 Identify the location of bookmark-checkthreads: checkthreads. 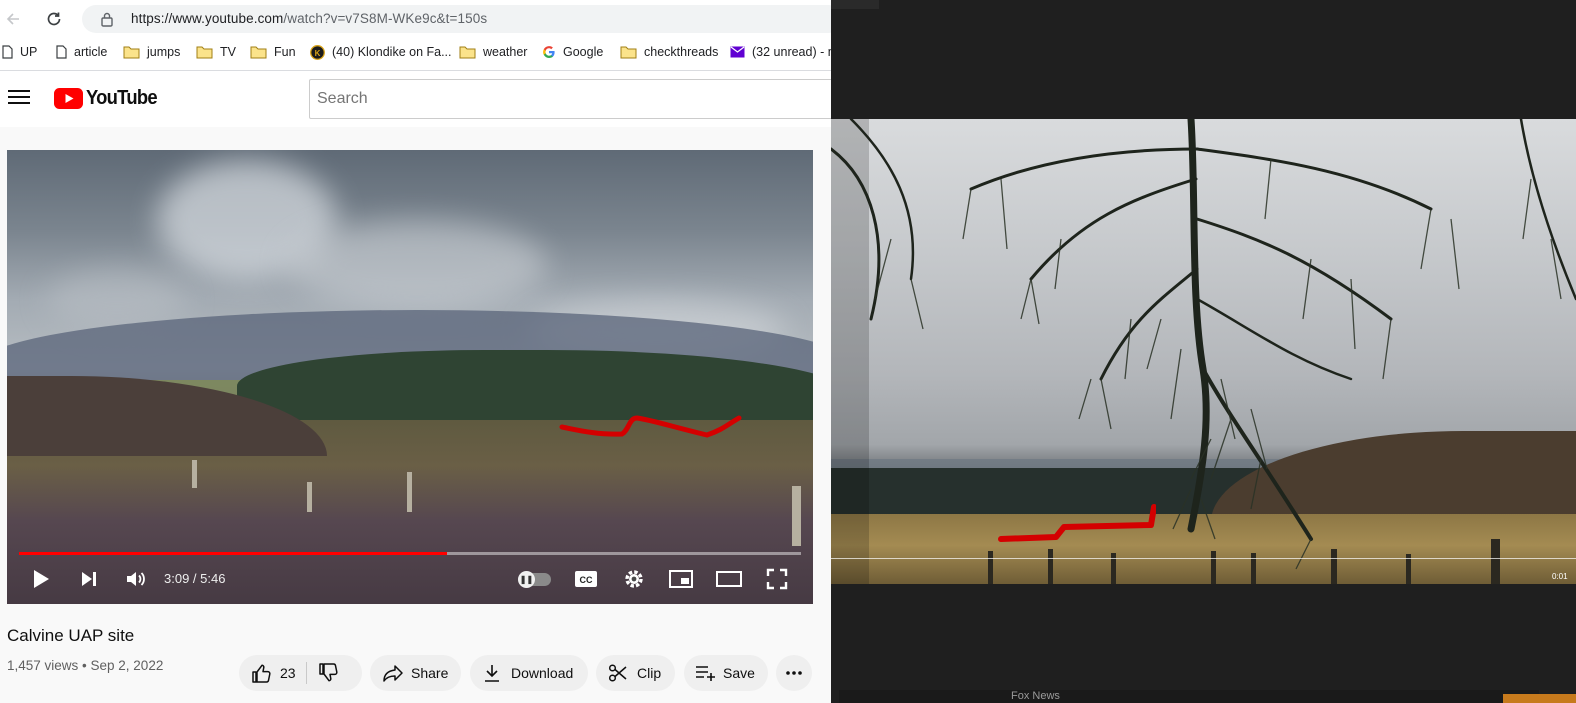
(669, 52).